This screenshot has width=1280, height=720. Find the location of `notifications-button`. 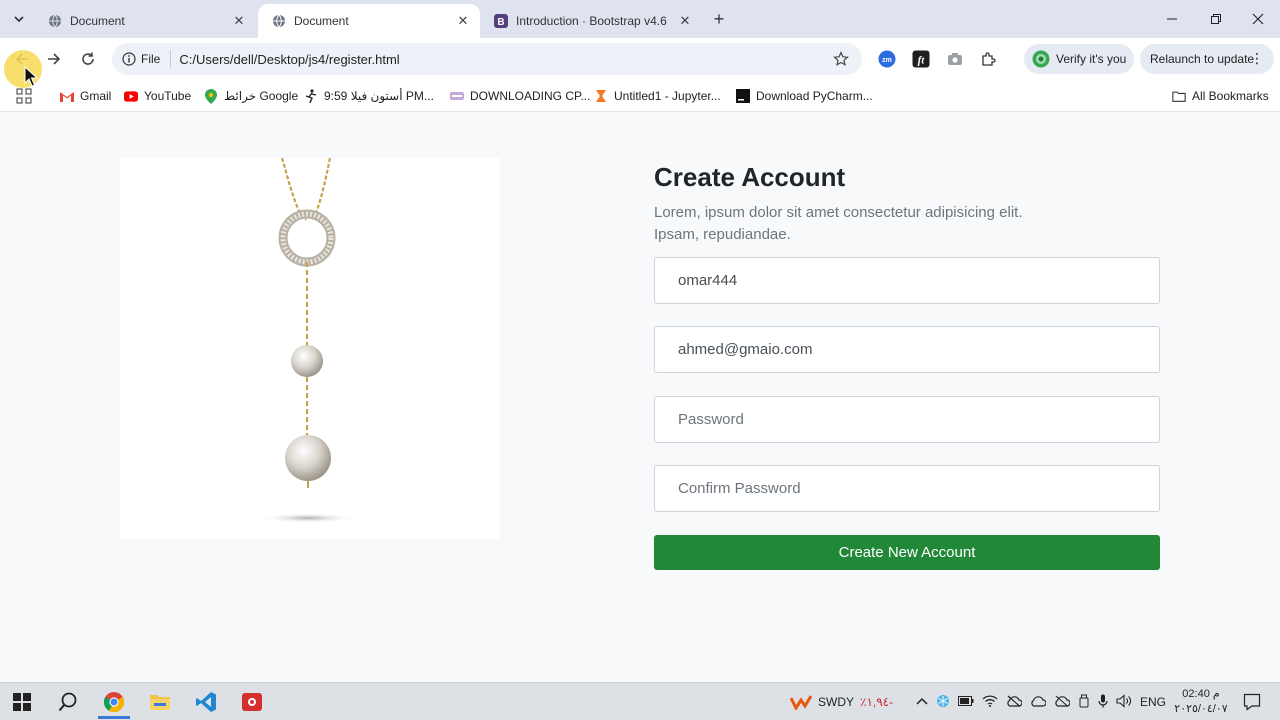

notifications-button is located at coordinates (1252, 702).